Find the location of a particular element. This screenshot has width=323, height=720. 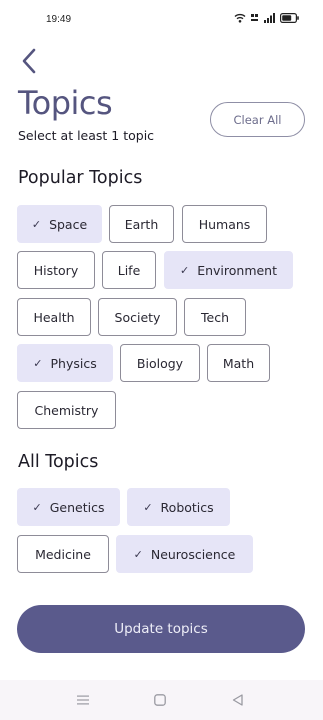

chip-label: Neuroscience is located at coordinates (193, 554).